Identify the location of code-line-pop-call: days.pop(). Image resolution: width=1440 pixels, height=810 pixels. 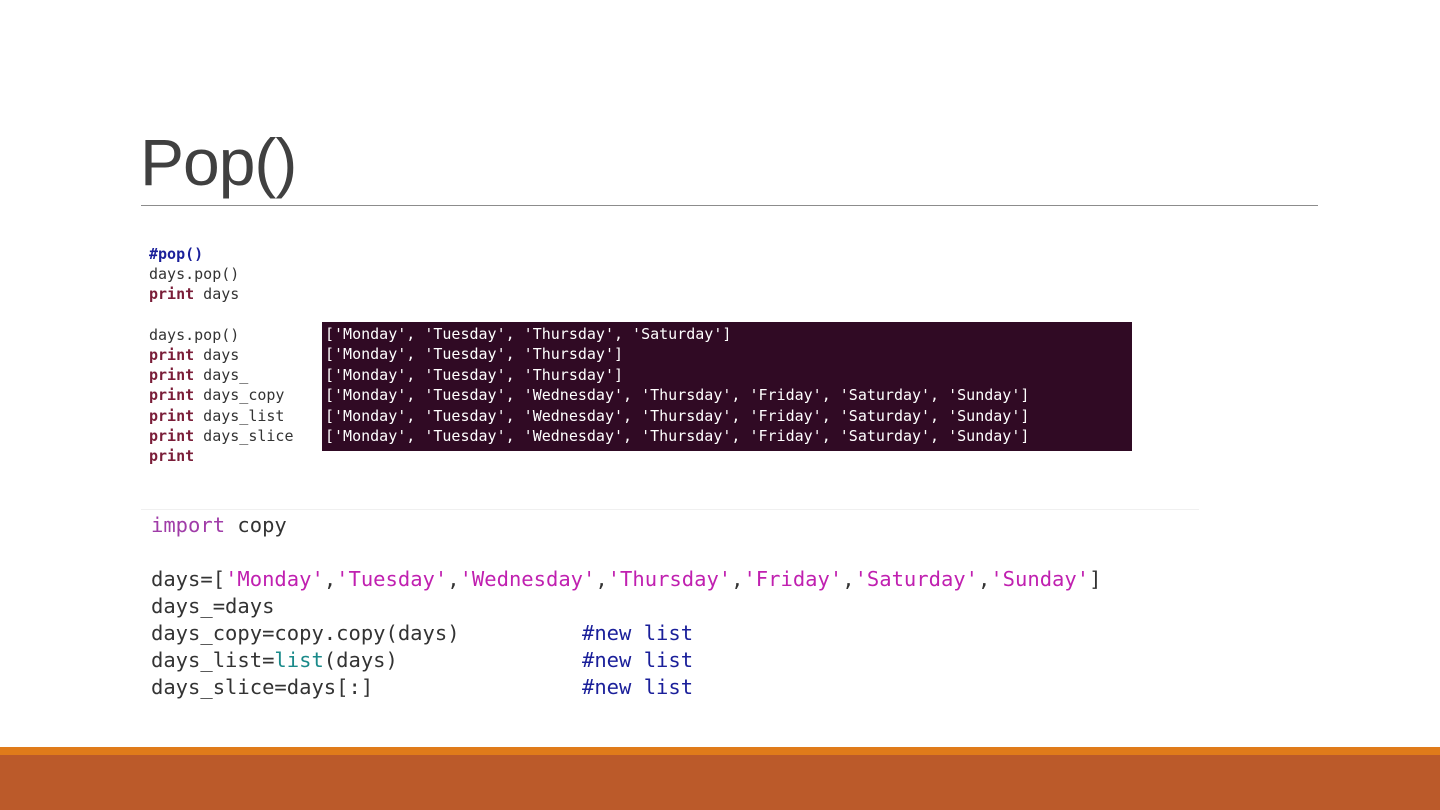
(194, 274).